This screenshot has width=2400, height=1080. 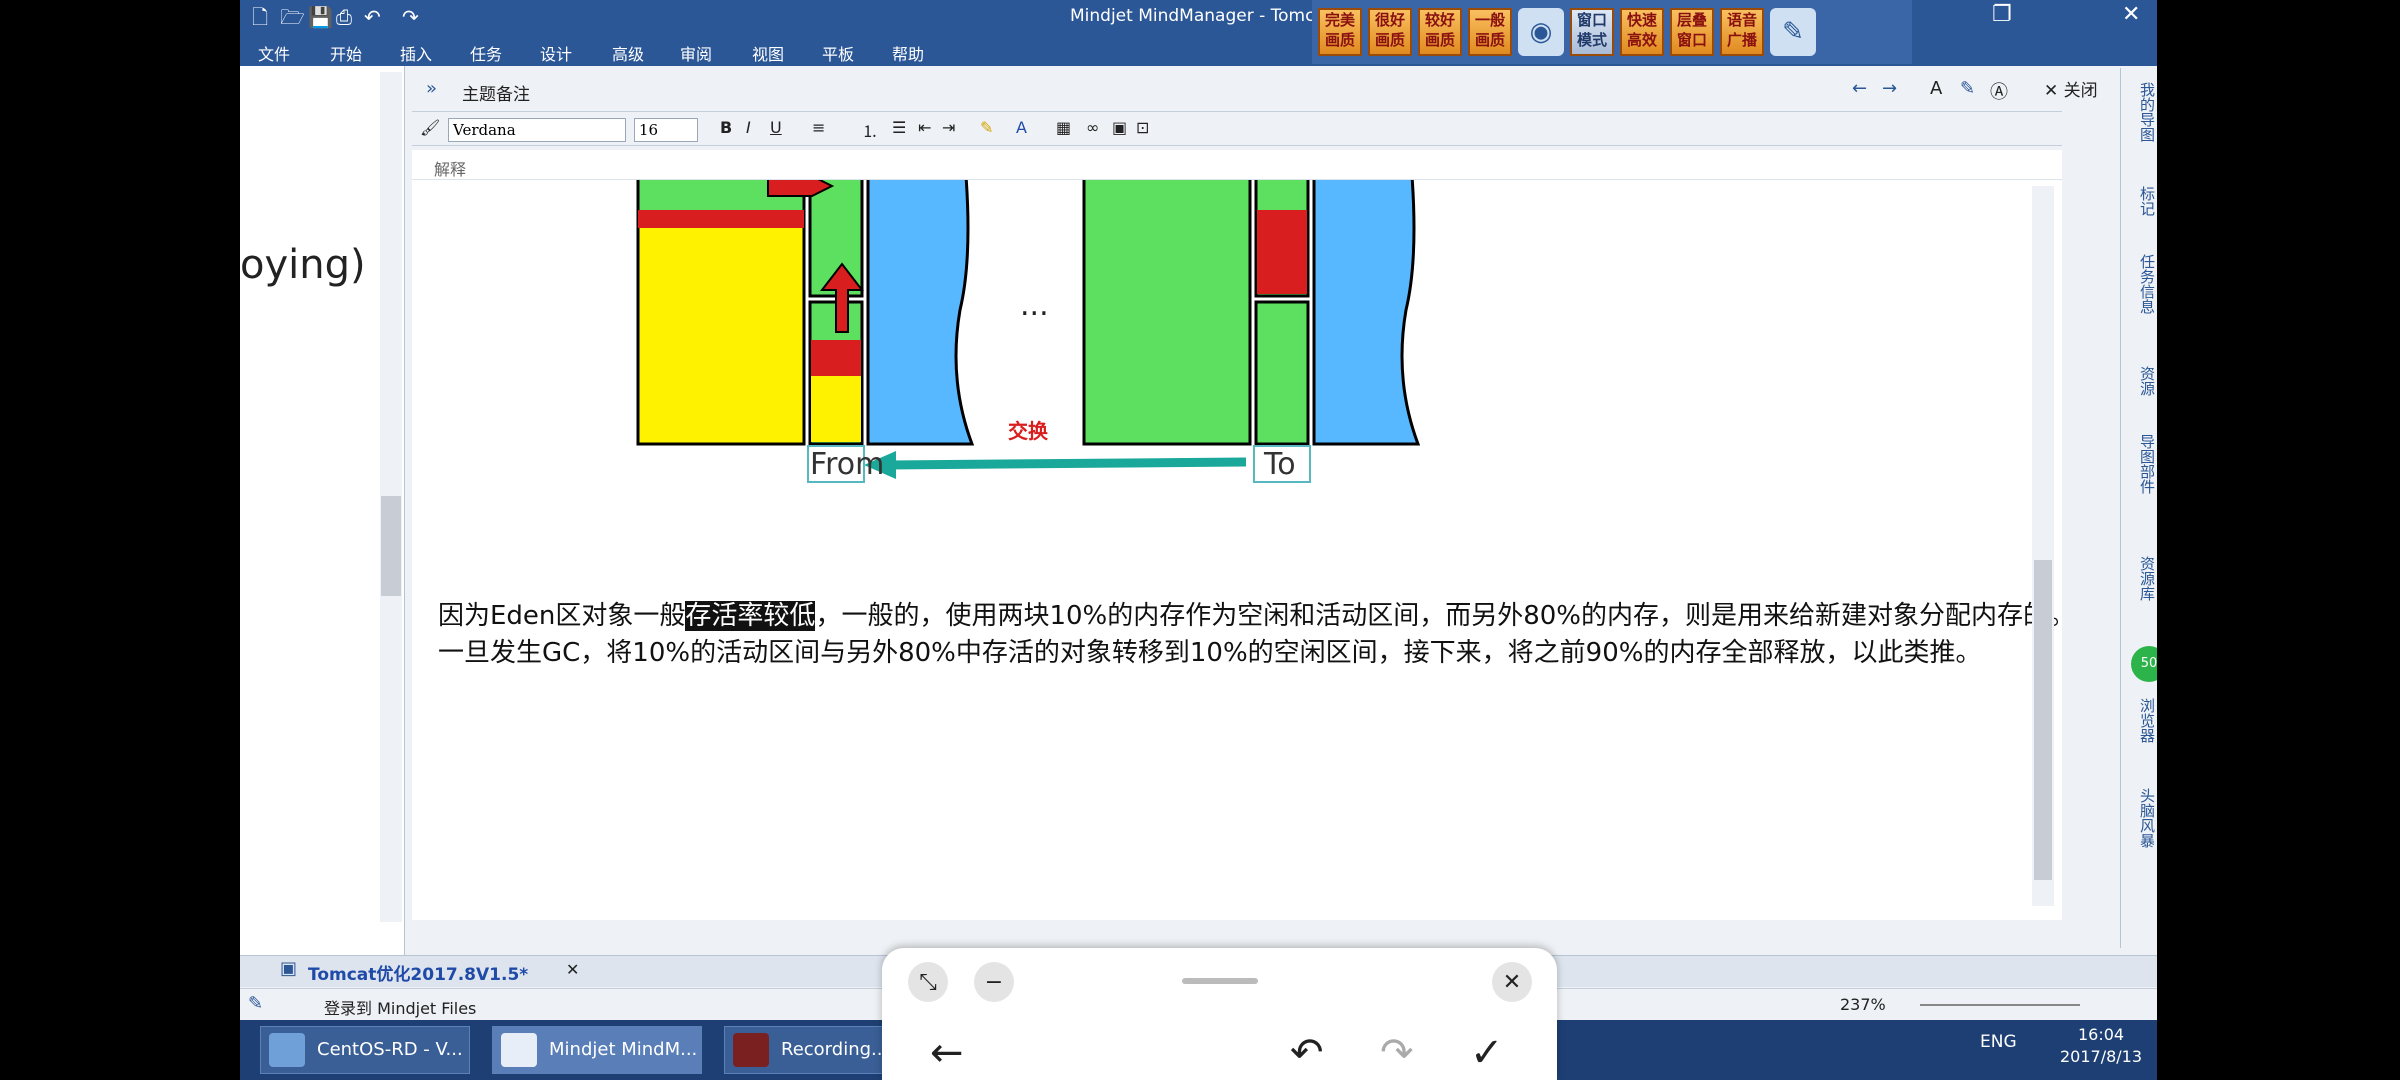 What do you see at coordinates (2140, 381) in the screenshot?
I see `dock-resources: 资源` at bounding box center [2140, 381].